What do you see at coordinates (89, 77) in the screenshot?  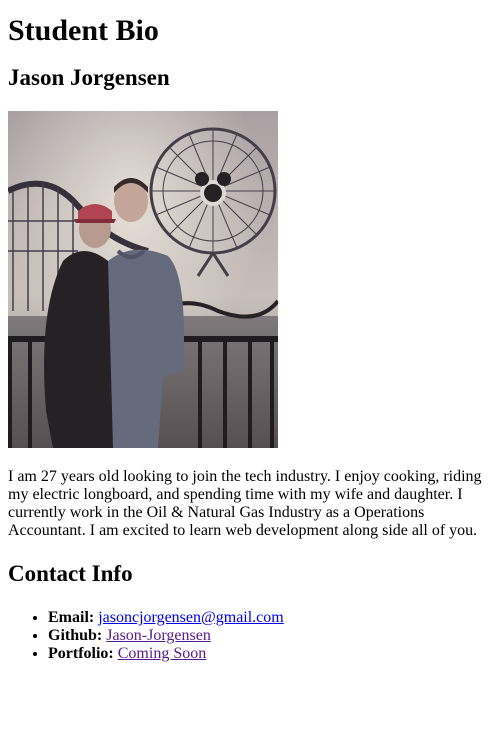 I see `student-name: Jason Jorgensen` at bounding box center [89, 77].